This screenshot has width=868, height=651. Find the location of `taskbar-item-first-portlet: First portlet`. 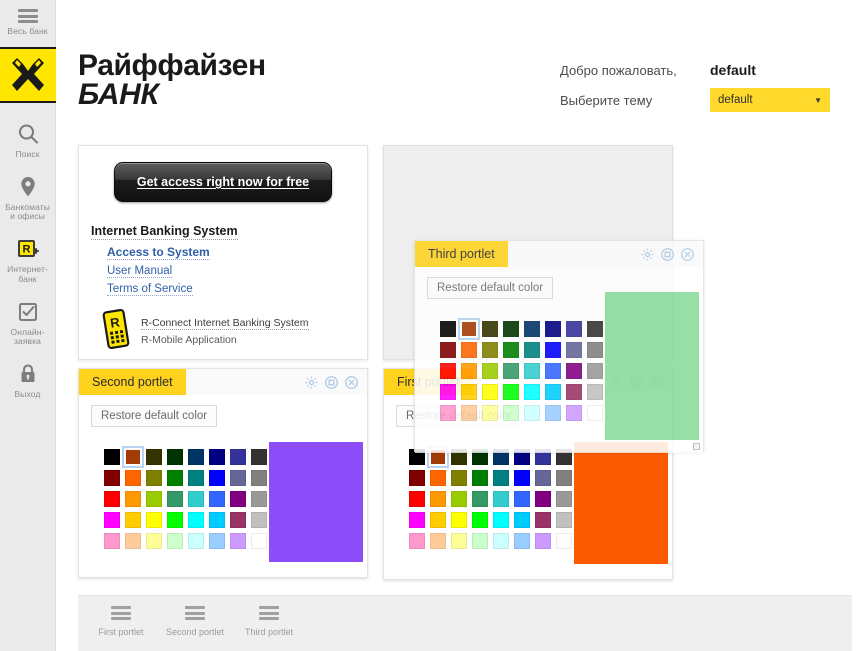

taskbar-item-first-portlet: First portlet is located at coordinates (121, 621).